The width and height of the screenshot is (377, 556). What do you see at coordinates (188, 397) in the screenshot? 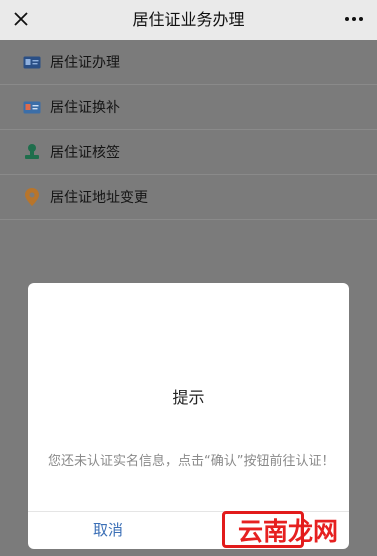
I see `dialog-title: 提示` at bounding box center [188, 397].